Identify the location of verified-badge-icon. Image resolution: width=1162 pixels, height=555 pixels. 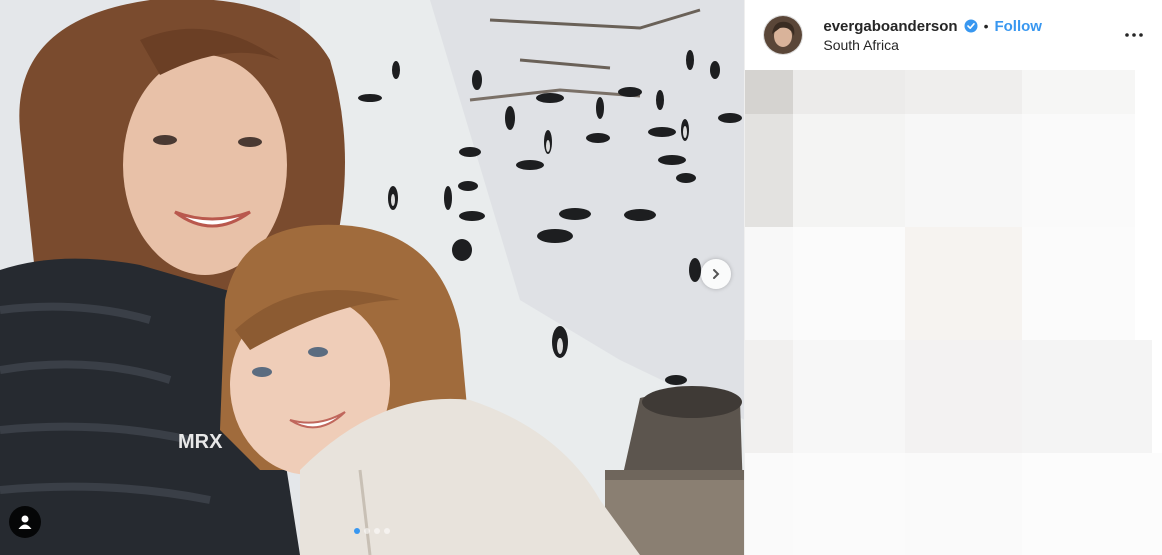
(971, 26).